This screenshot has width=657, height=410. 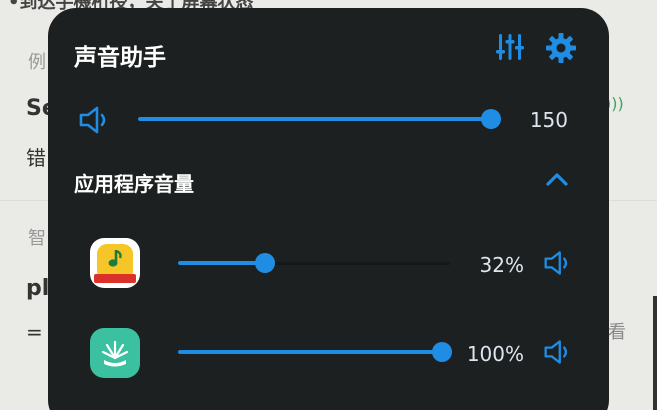 What do you see at coordinates (561, 48) in the screenshot?
I see `gear-icon` at bounding box center [561, 48].